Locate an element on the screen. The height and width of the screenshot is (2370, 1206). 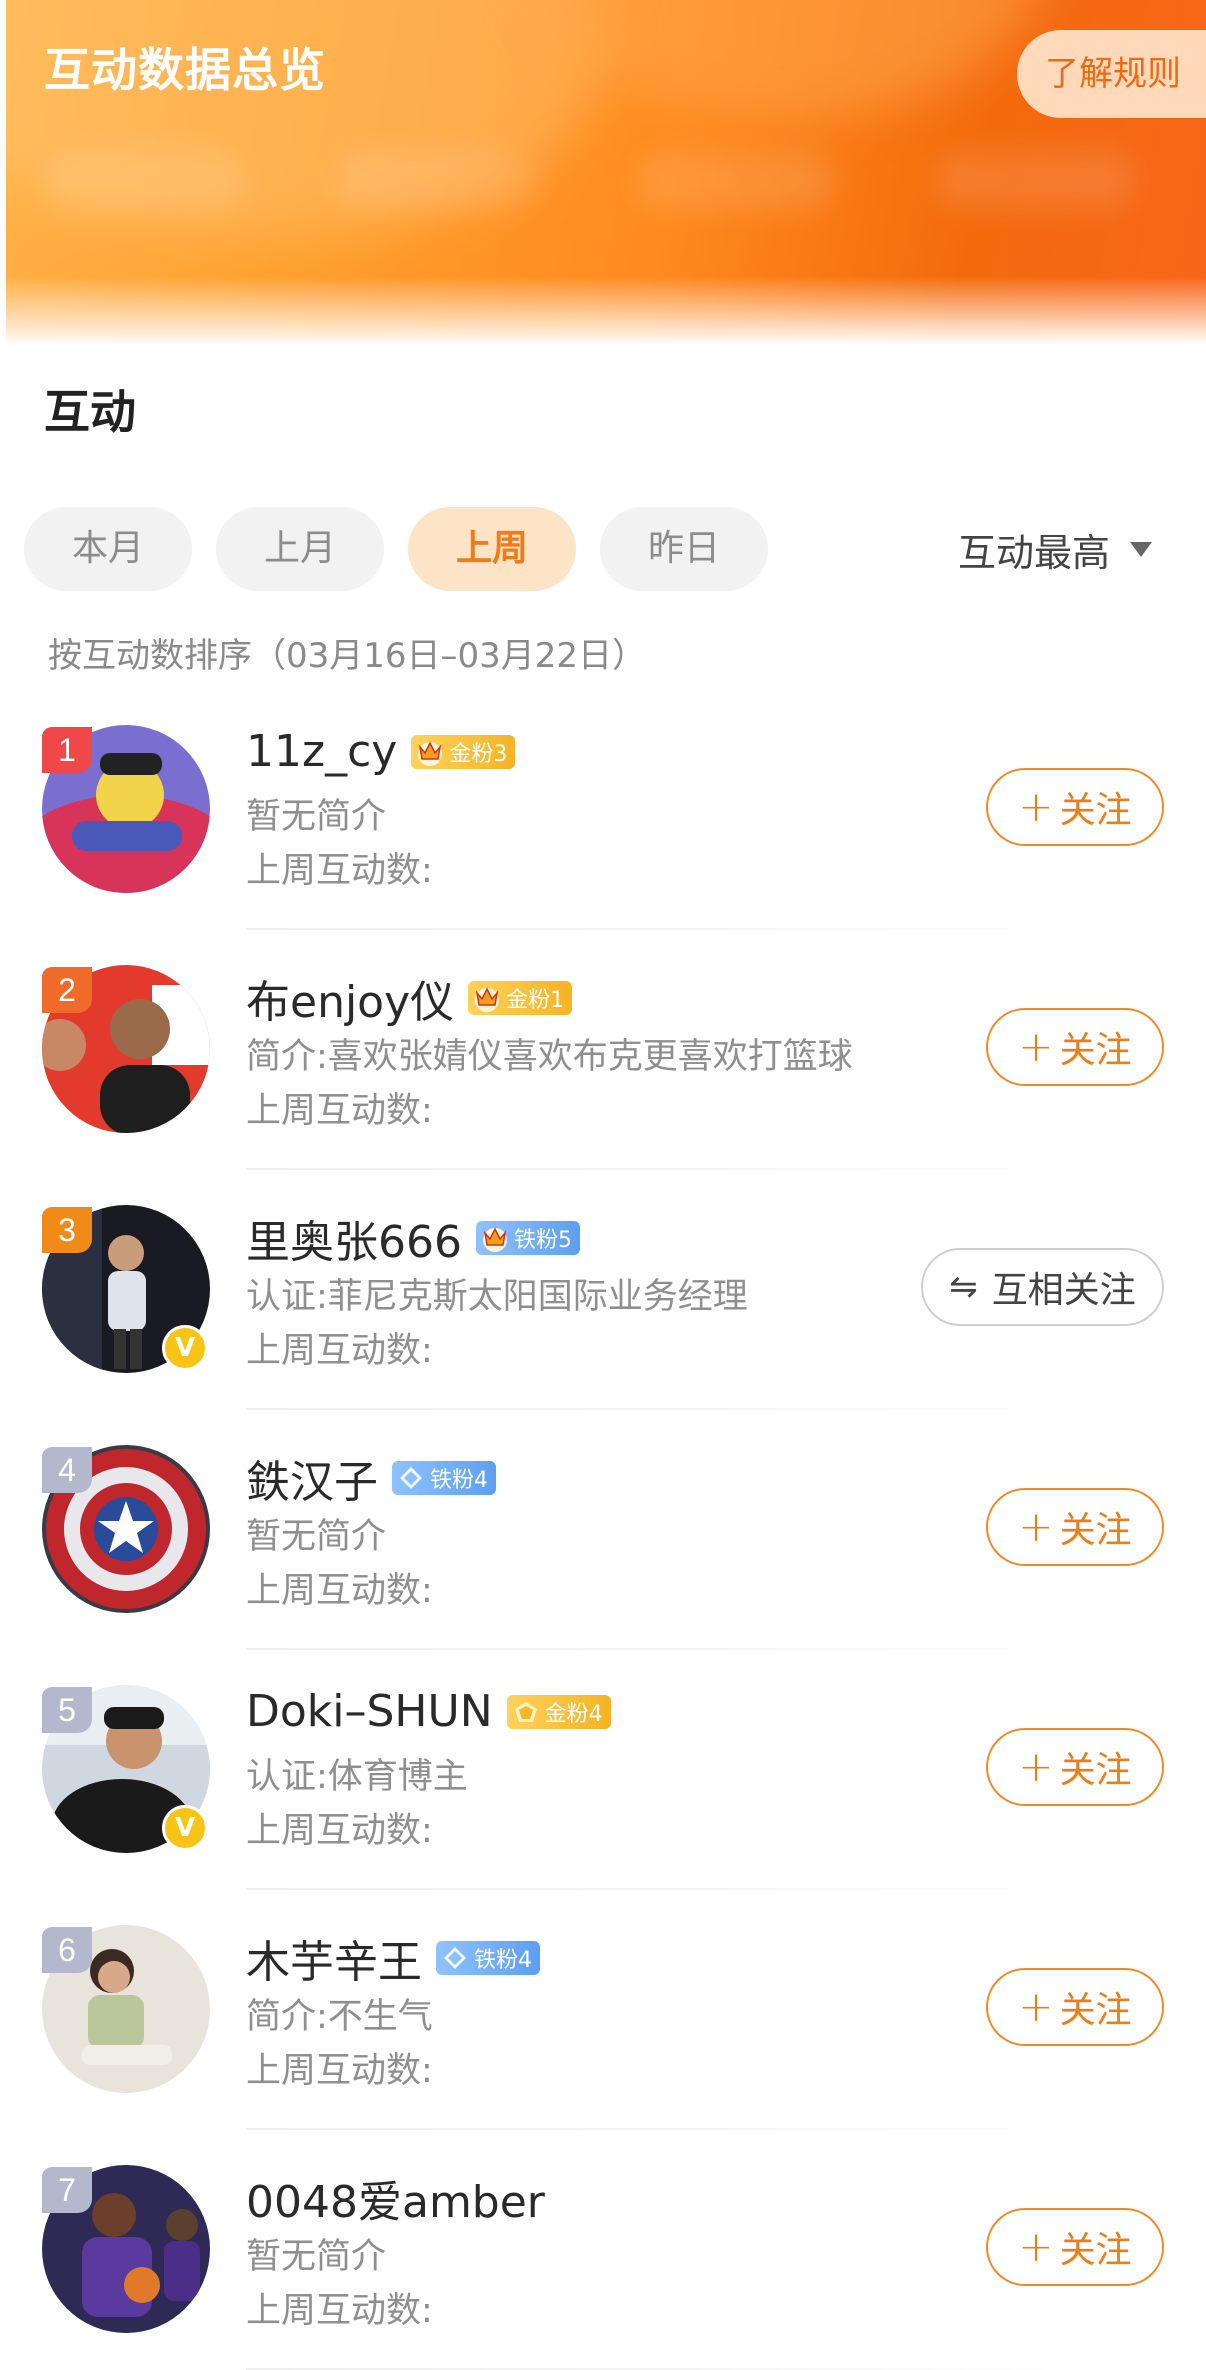
rank-badge: 5 is located at coordinates (67, 1710).